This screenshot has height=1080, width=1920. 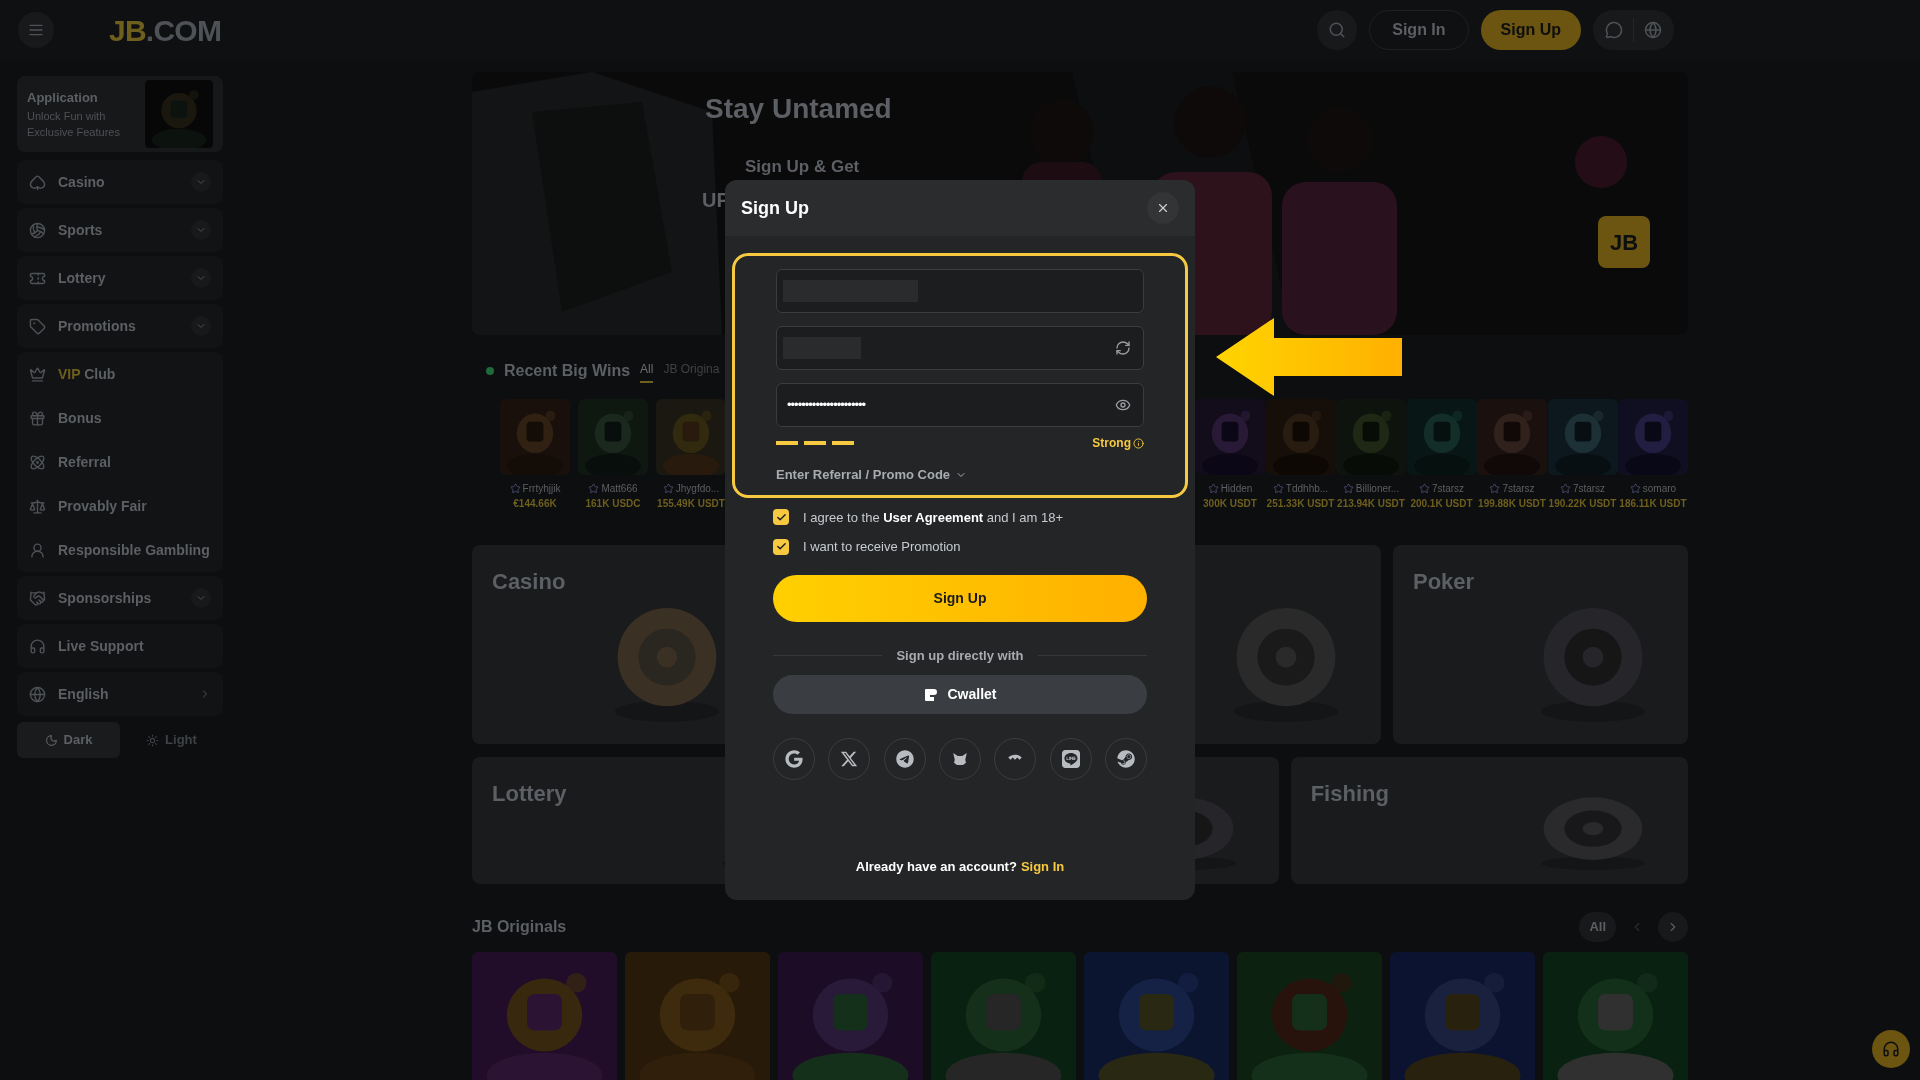 I want to click on category-title: Fishing, so click(x=1349, y=794).